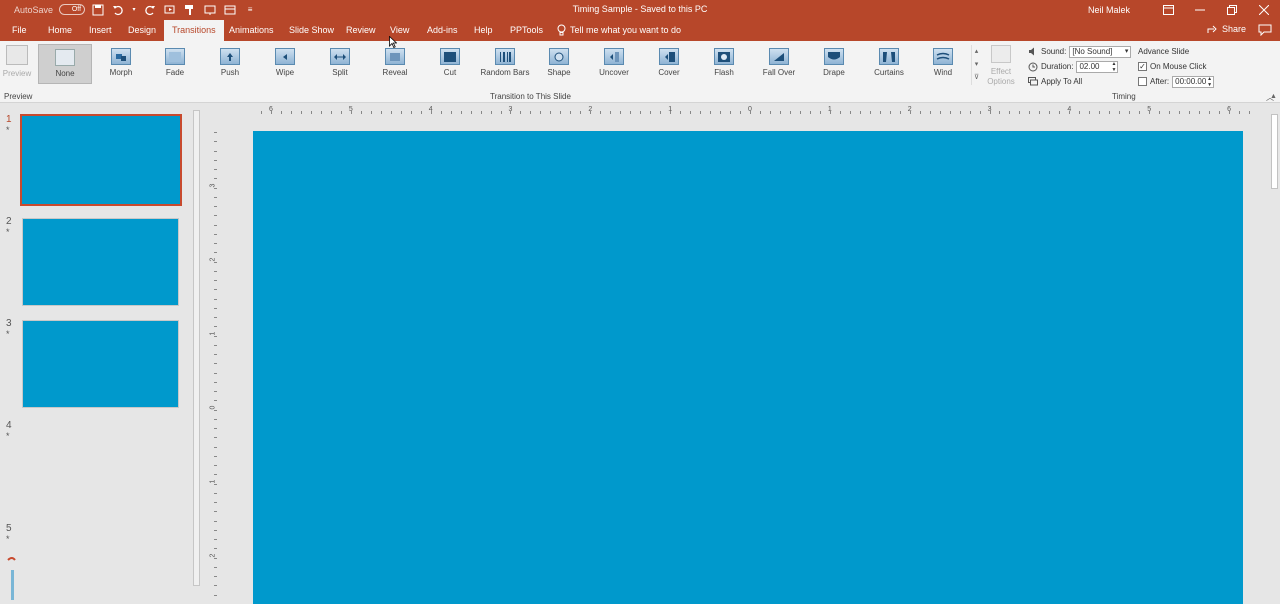 This screenshot has width=1280, height=604. I want to click on redo-icon, so click(150, 9).